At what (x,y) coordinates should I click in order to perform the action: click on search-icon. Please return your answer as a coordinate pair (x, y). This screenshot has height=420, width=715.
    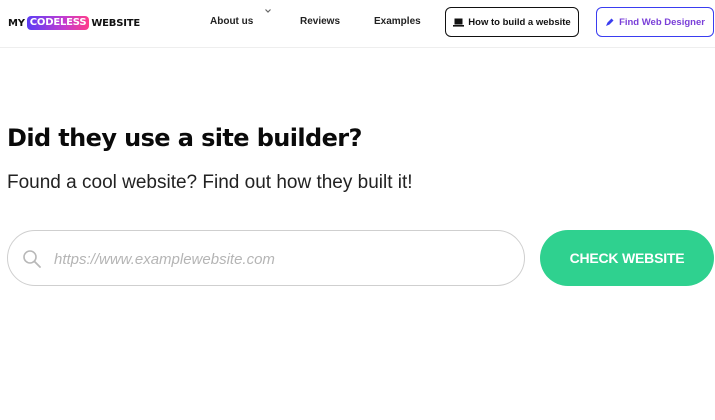
    Looking at the image, I should click on (32, 259).